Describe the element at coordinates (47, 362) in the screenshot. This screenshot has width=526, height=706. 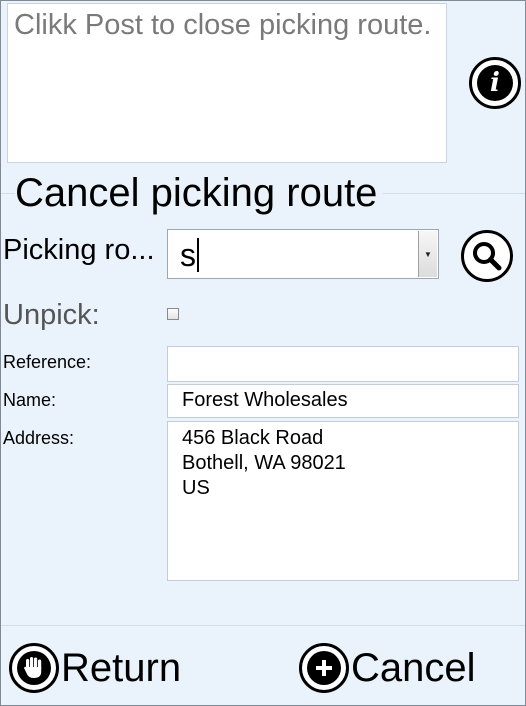
I see `reference-label: Reference:` at that location.